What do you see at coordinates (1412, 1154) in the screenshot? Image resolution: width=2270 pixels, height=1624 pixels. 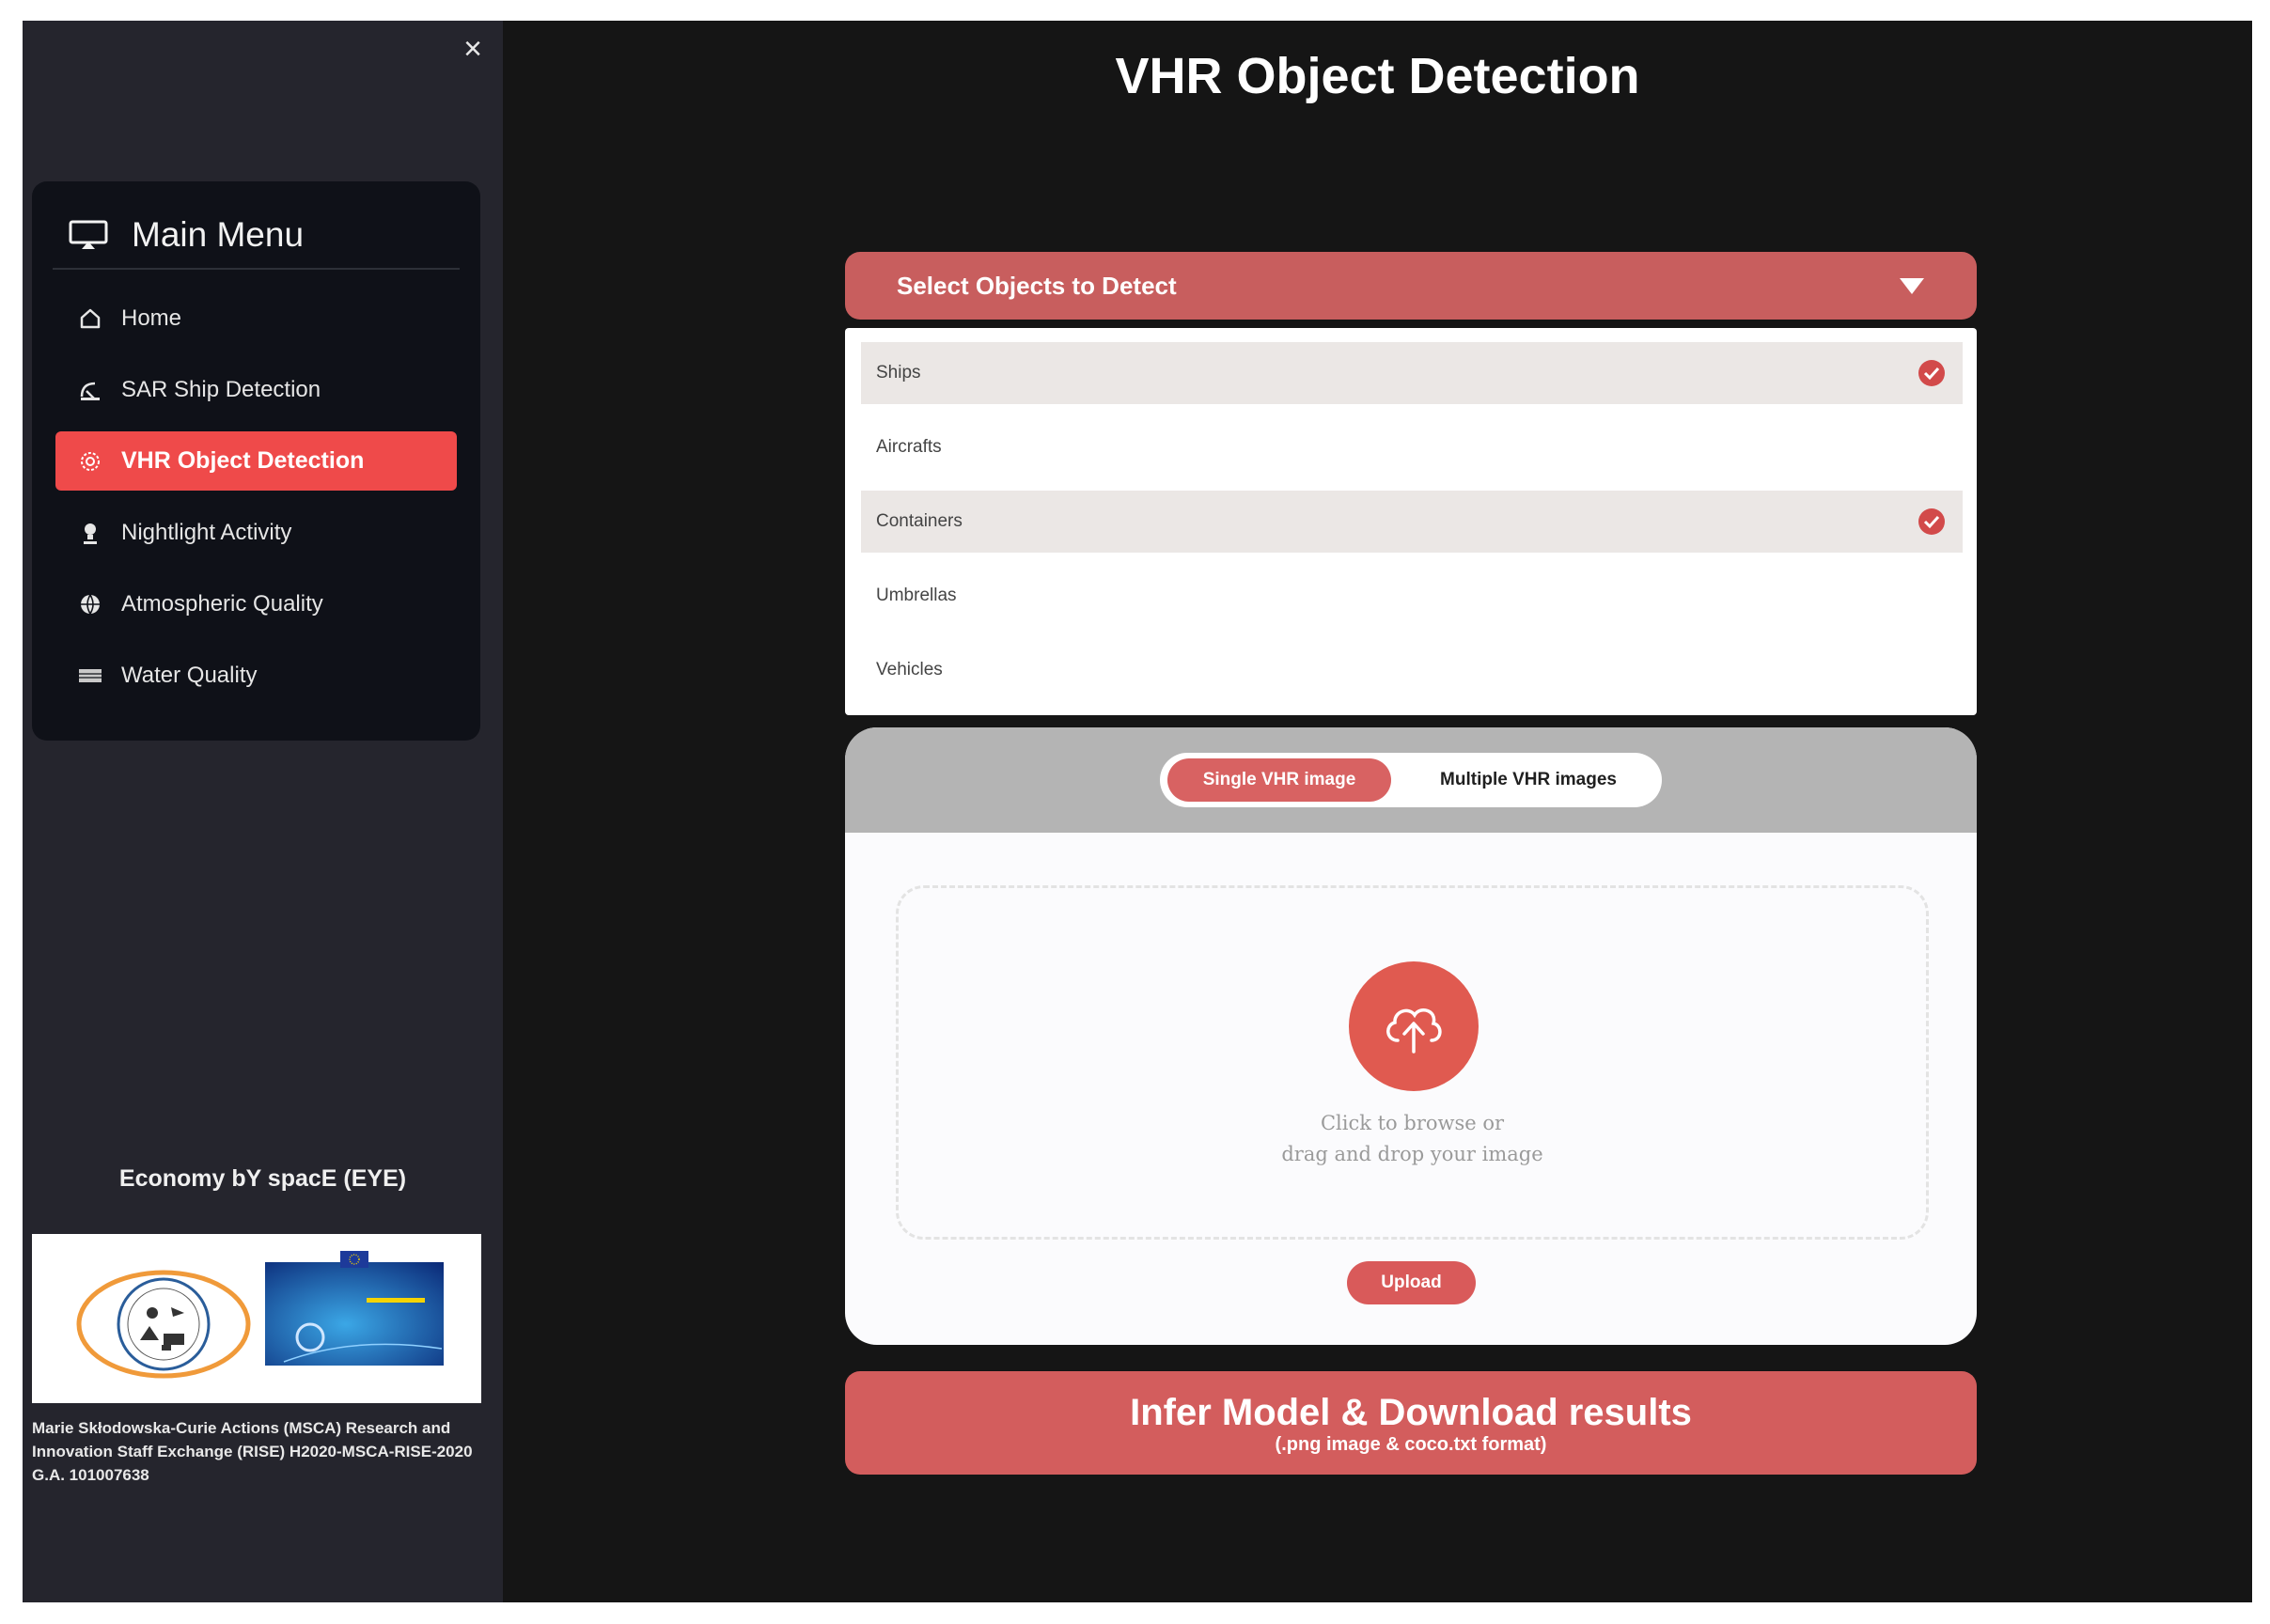 I see `dropzone-line-2: drag and drop your image` at bounding box center [1412, 1154].